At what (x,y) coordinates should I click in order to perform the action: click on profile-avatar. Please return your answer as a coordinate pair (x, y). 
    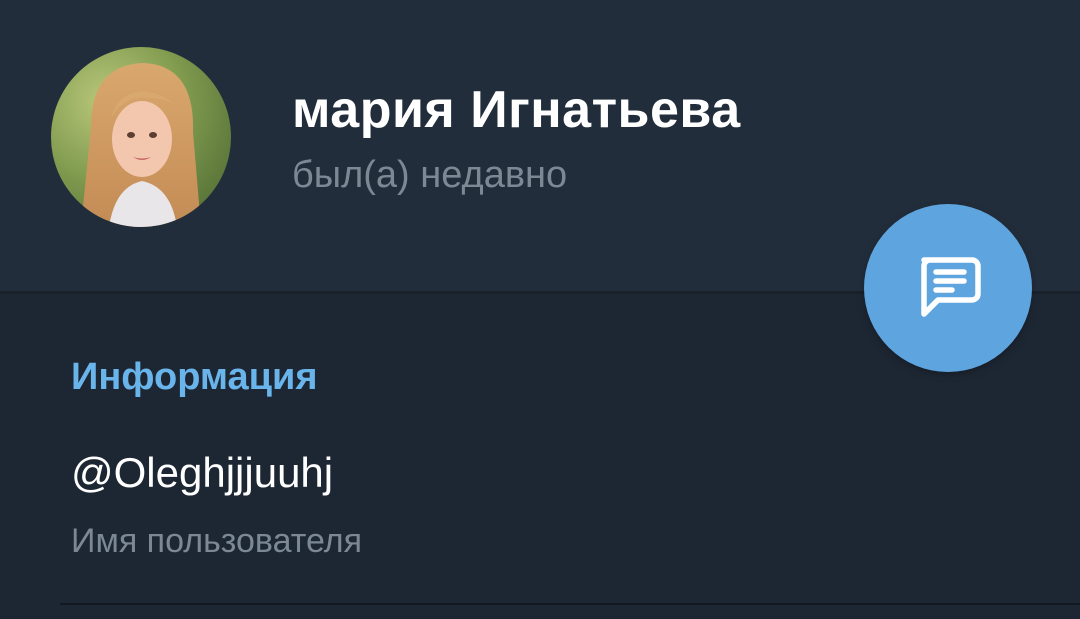
    Looking at the image, I should click on (141, 137).